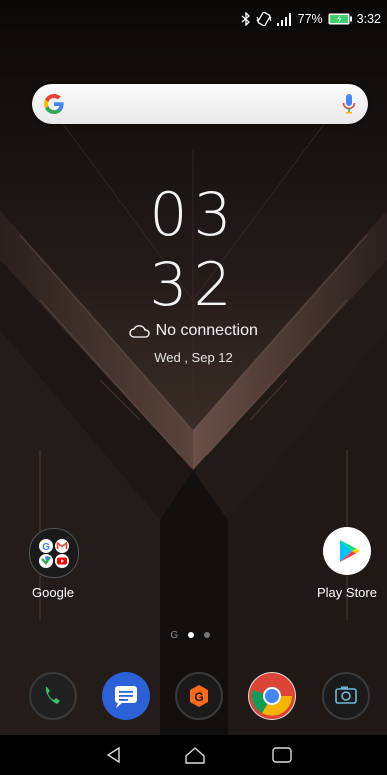  I want to click on clock-hour: 03, so click(193, 215).